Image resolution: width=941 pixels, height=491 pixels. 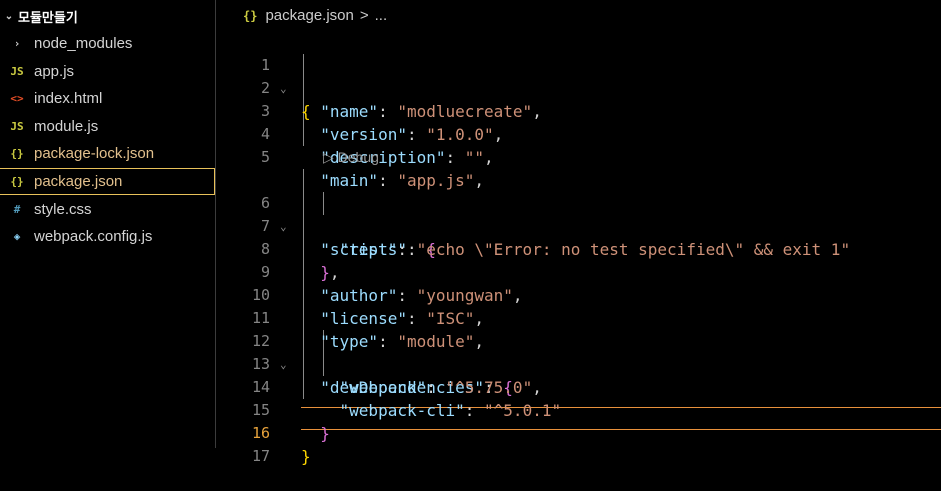 I want to click on chevron-right-icon: ›, so click(x=17, y=43).